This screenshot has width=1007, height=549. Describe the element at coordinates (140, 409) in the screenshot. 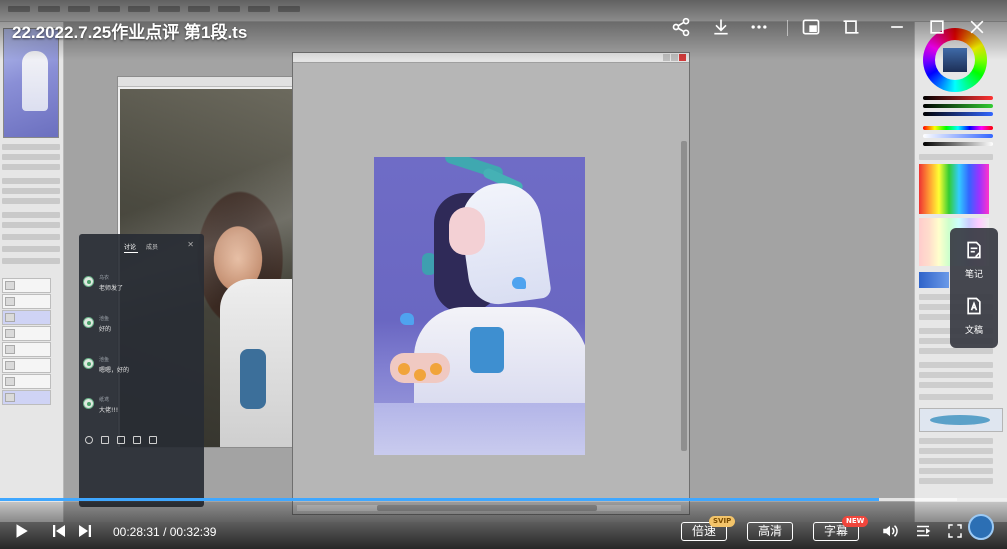

I see `chat-message: 纸鸢 大佬!!!` at that location.